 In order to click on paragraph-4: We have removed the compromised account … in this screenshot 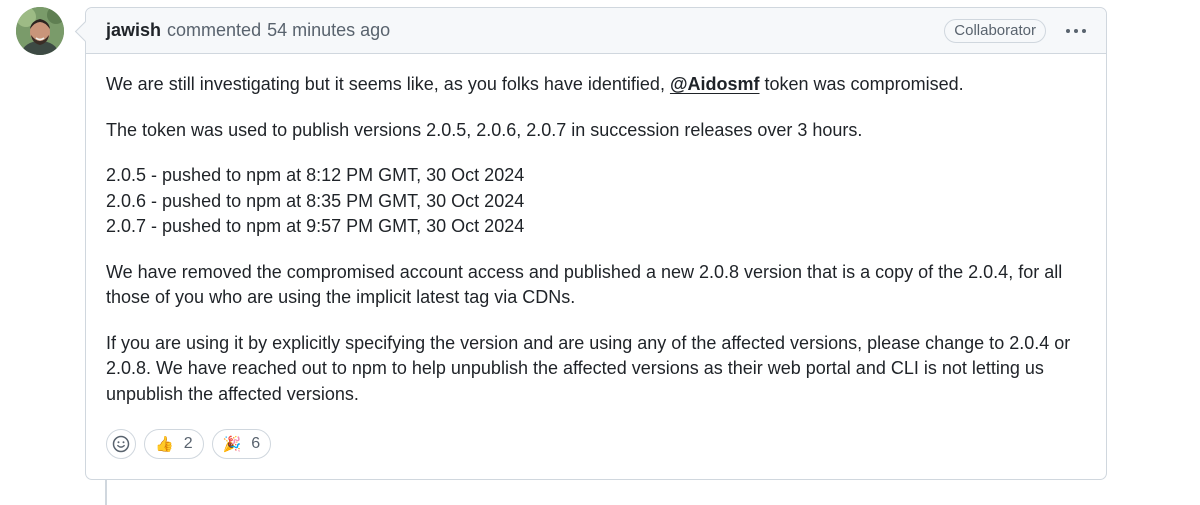, I will do `click(584, 284)`.